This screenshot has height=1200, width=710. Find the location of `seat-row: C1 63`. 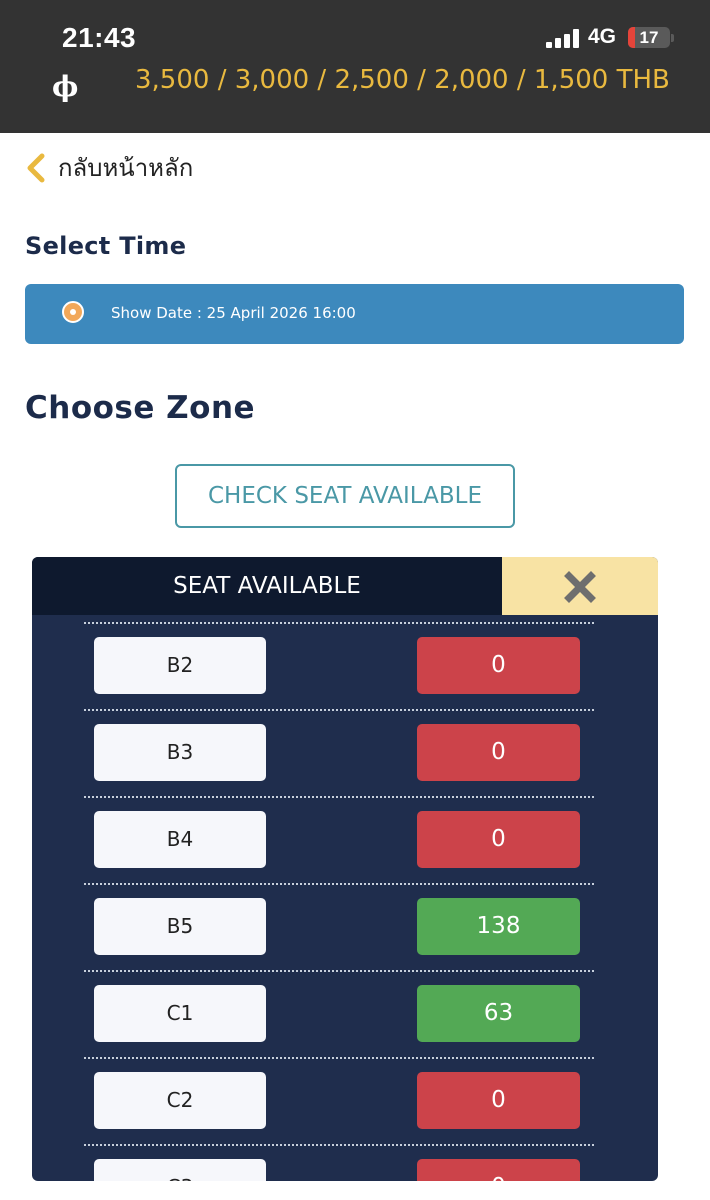

seat-row: C1 63 is located at coordinates (345, 1006).